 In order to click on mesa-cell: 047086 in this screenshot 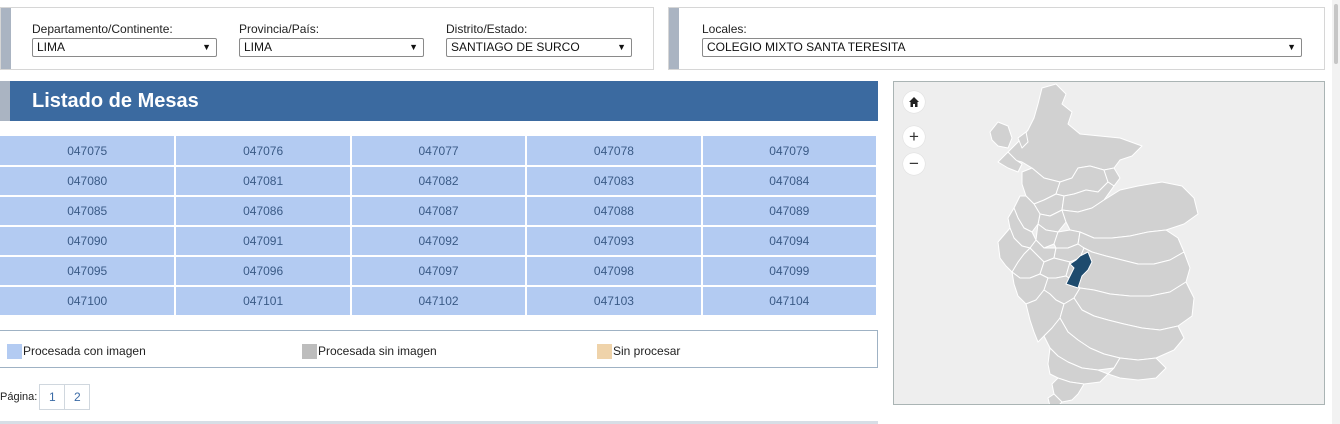, I will do `click(263, 211)`.